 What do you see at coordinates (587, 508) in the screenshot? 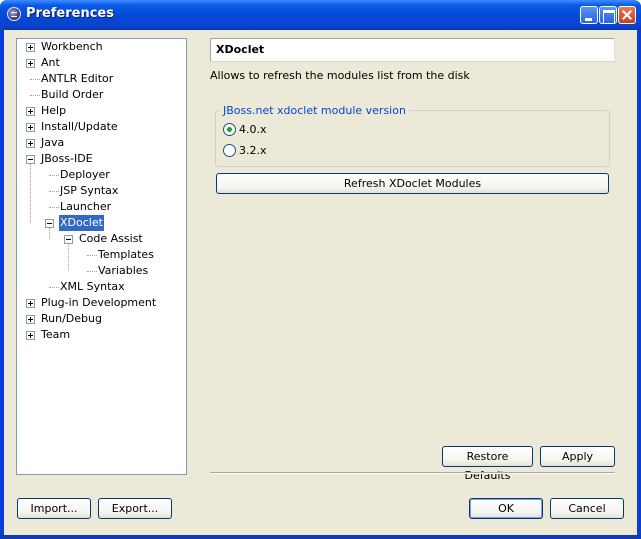
I see `cancel-button: Cancel` at bounding box center [587, 508].